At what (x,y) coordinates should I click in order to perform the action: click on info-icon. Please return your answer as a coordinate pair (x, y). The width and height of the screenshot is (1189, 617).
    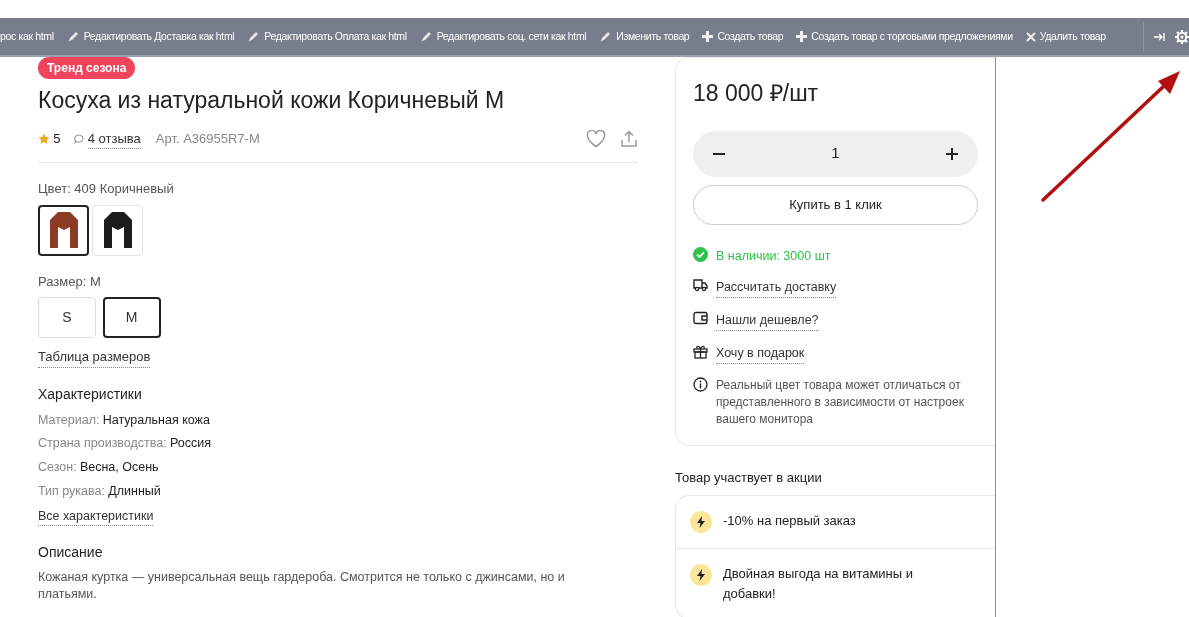
    Looking at the image, I should click on (700, 384).